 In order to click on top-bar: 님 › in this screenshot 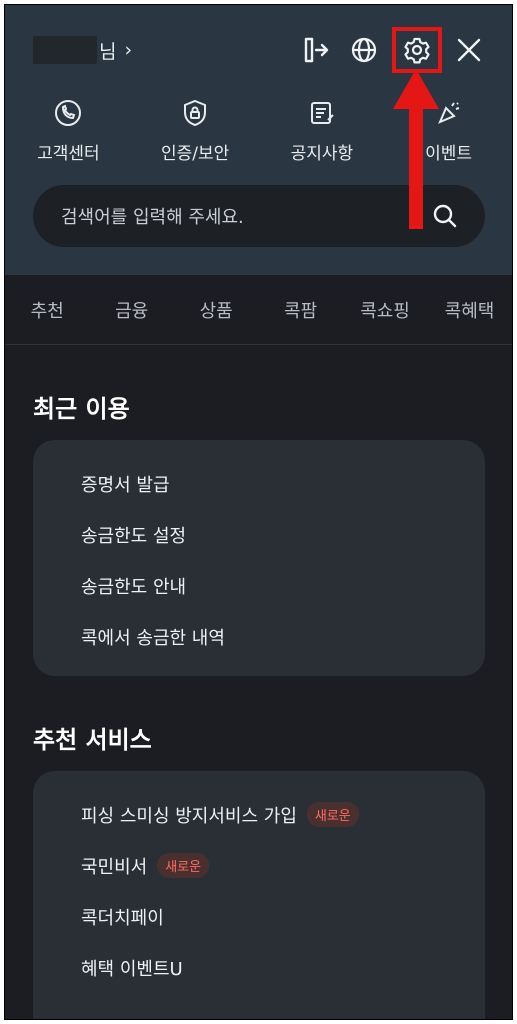, I will do `click(258, 50)`.